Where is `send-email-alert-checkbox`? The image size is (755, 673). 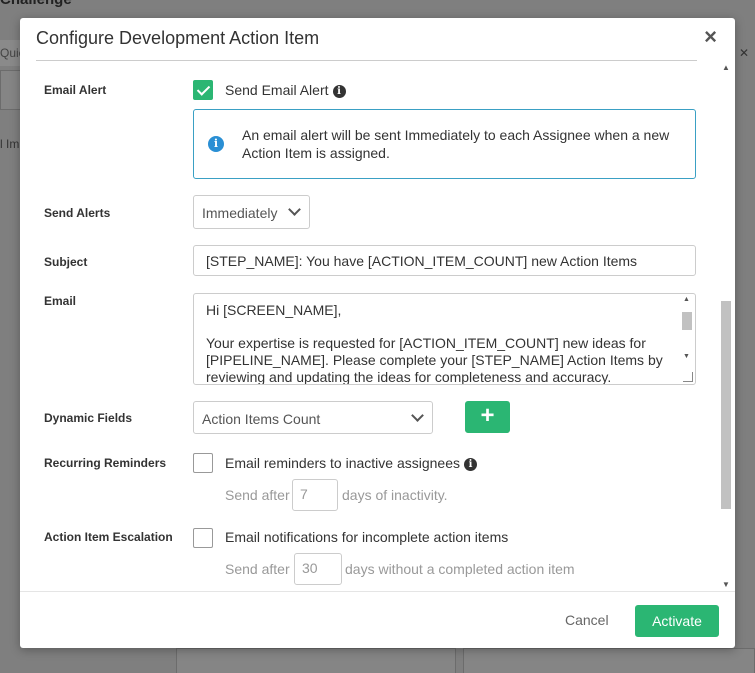 send-email-alert-checkbox is located at coordinates (203, 90).